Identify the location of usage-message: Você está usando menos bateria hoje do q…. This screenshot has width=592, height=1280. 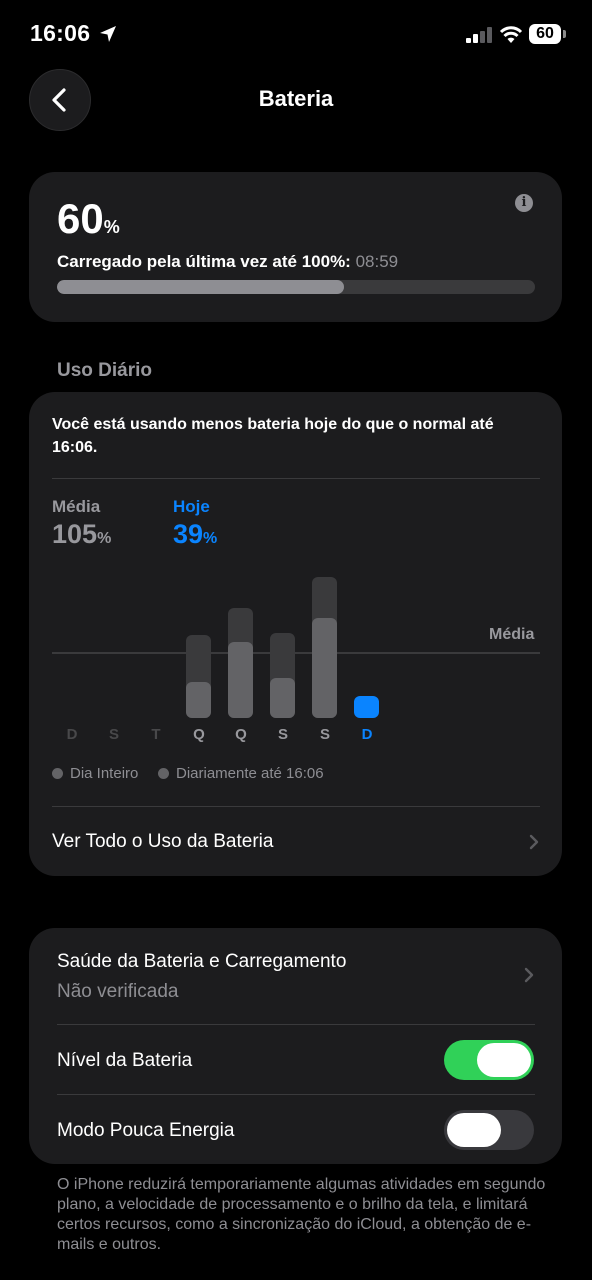
(273, 436).